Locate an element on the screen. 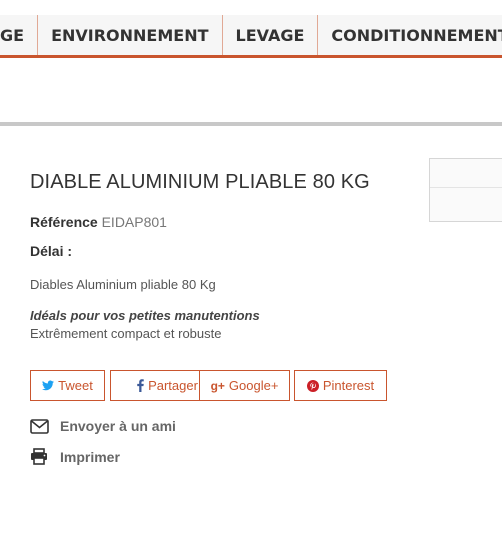  pinterest-label: Pinterest is located at coordinates (348, 385).